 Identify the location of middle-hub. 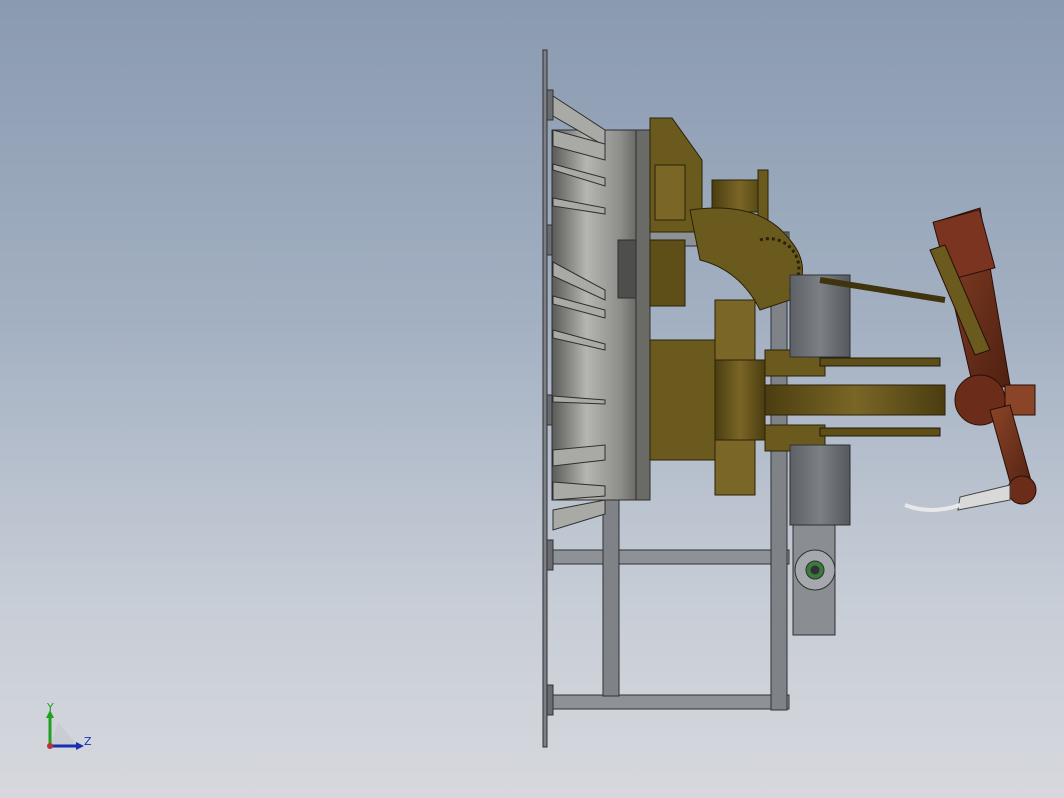
(740, 400).